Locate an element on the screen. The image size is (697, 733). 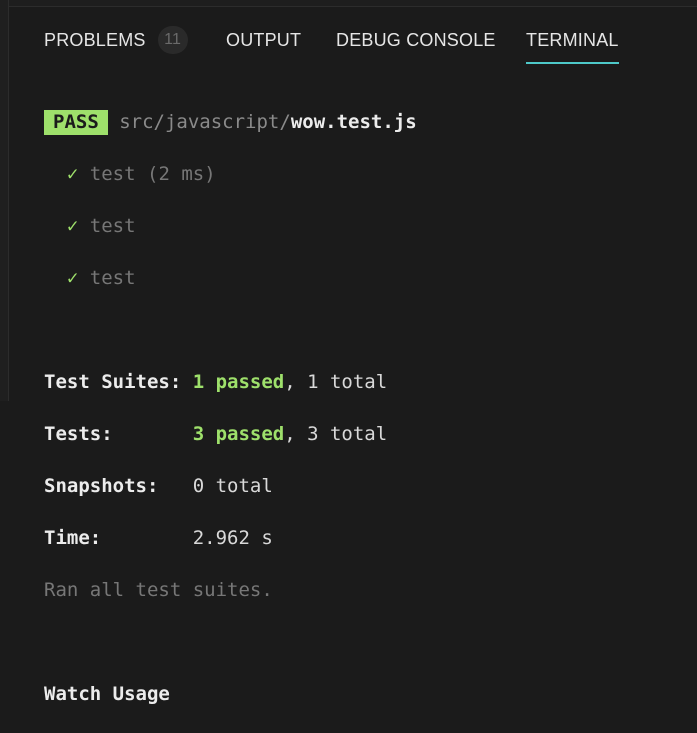
test-file-result: PASS src/javascript/wow.test.js is located at coordinates (230, 122).